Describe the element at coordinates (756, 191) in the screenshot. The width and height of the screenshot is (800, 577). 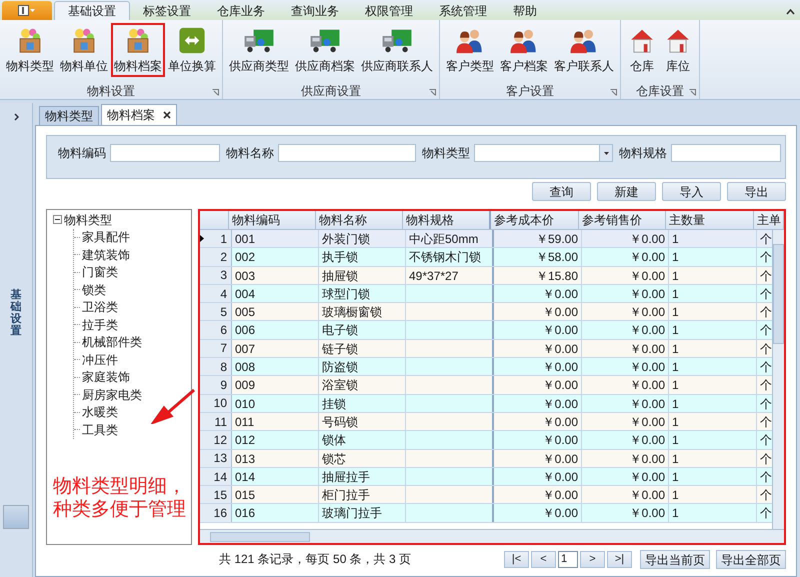
I see `action-button: 导出` at that location.